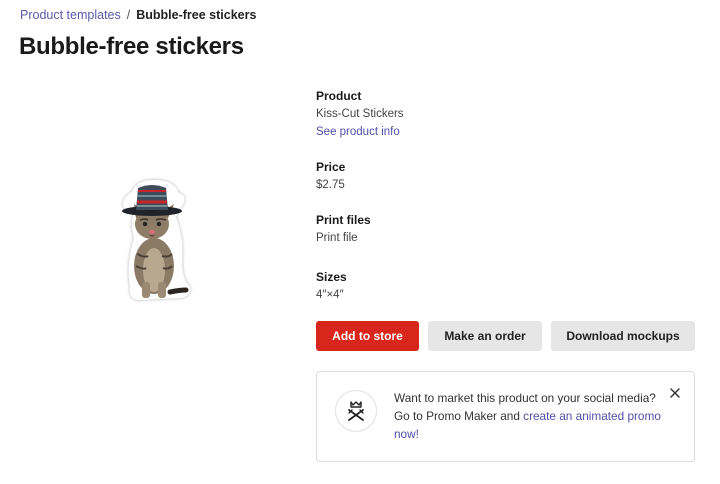 The image size is (720, 484). I want to click on breadcrumb: Product templates / Bubble-free stickers, so click(138, 15).